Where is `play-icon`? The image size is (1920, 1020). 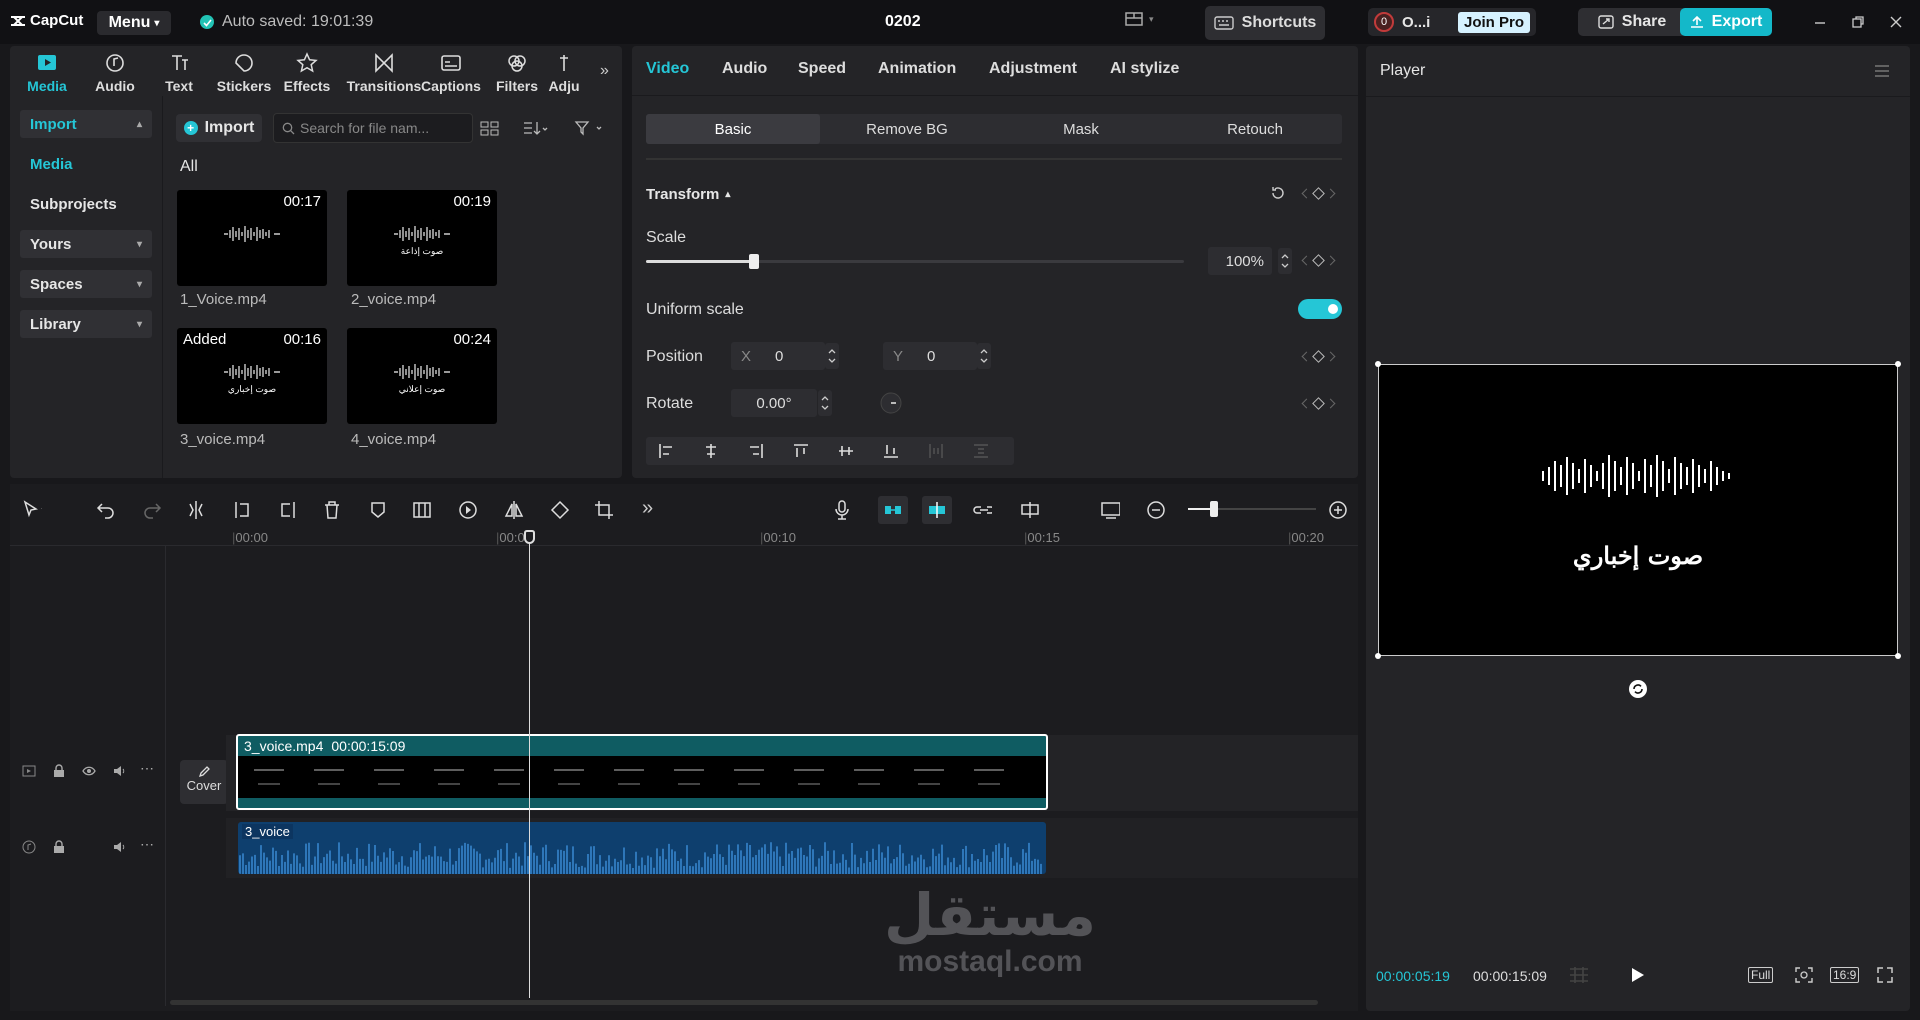
play-icon is located at coordinates (1637, 975).